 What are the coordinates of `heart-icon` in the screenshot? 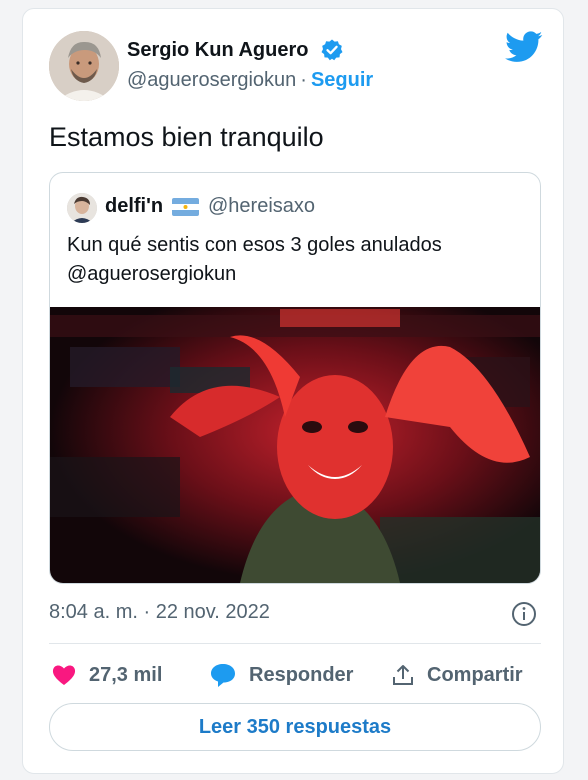 It's located at (64, 675).